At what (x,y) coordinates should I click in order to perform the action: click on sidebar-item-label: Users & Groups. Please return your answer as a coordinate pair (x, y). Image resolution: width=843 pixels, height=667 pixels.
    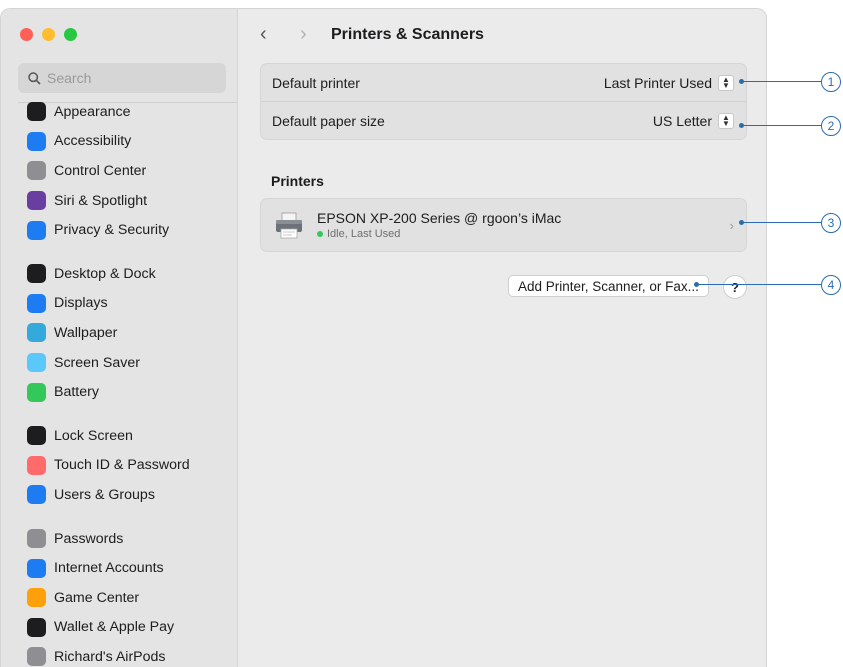
    Looking at the image, I should click on (104, 494).